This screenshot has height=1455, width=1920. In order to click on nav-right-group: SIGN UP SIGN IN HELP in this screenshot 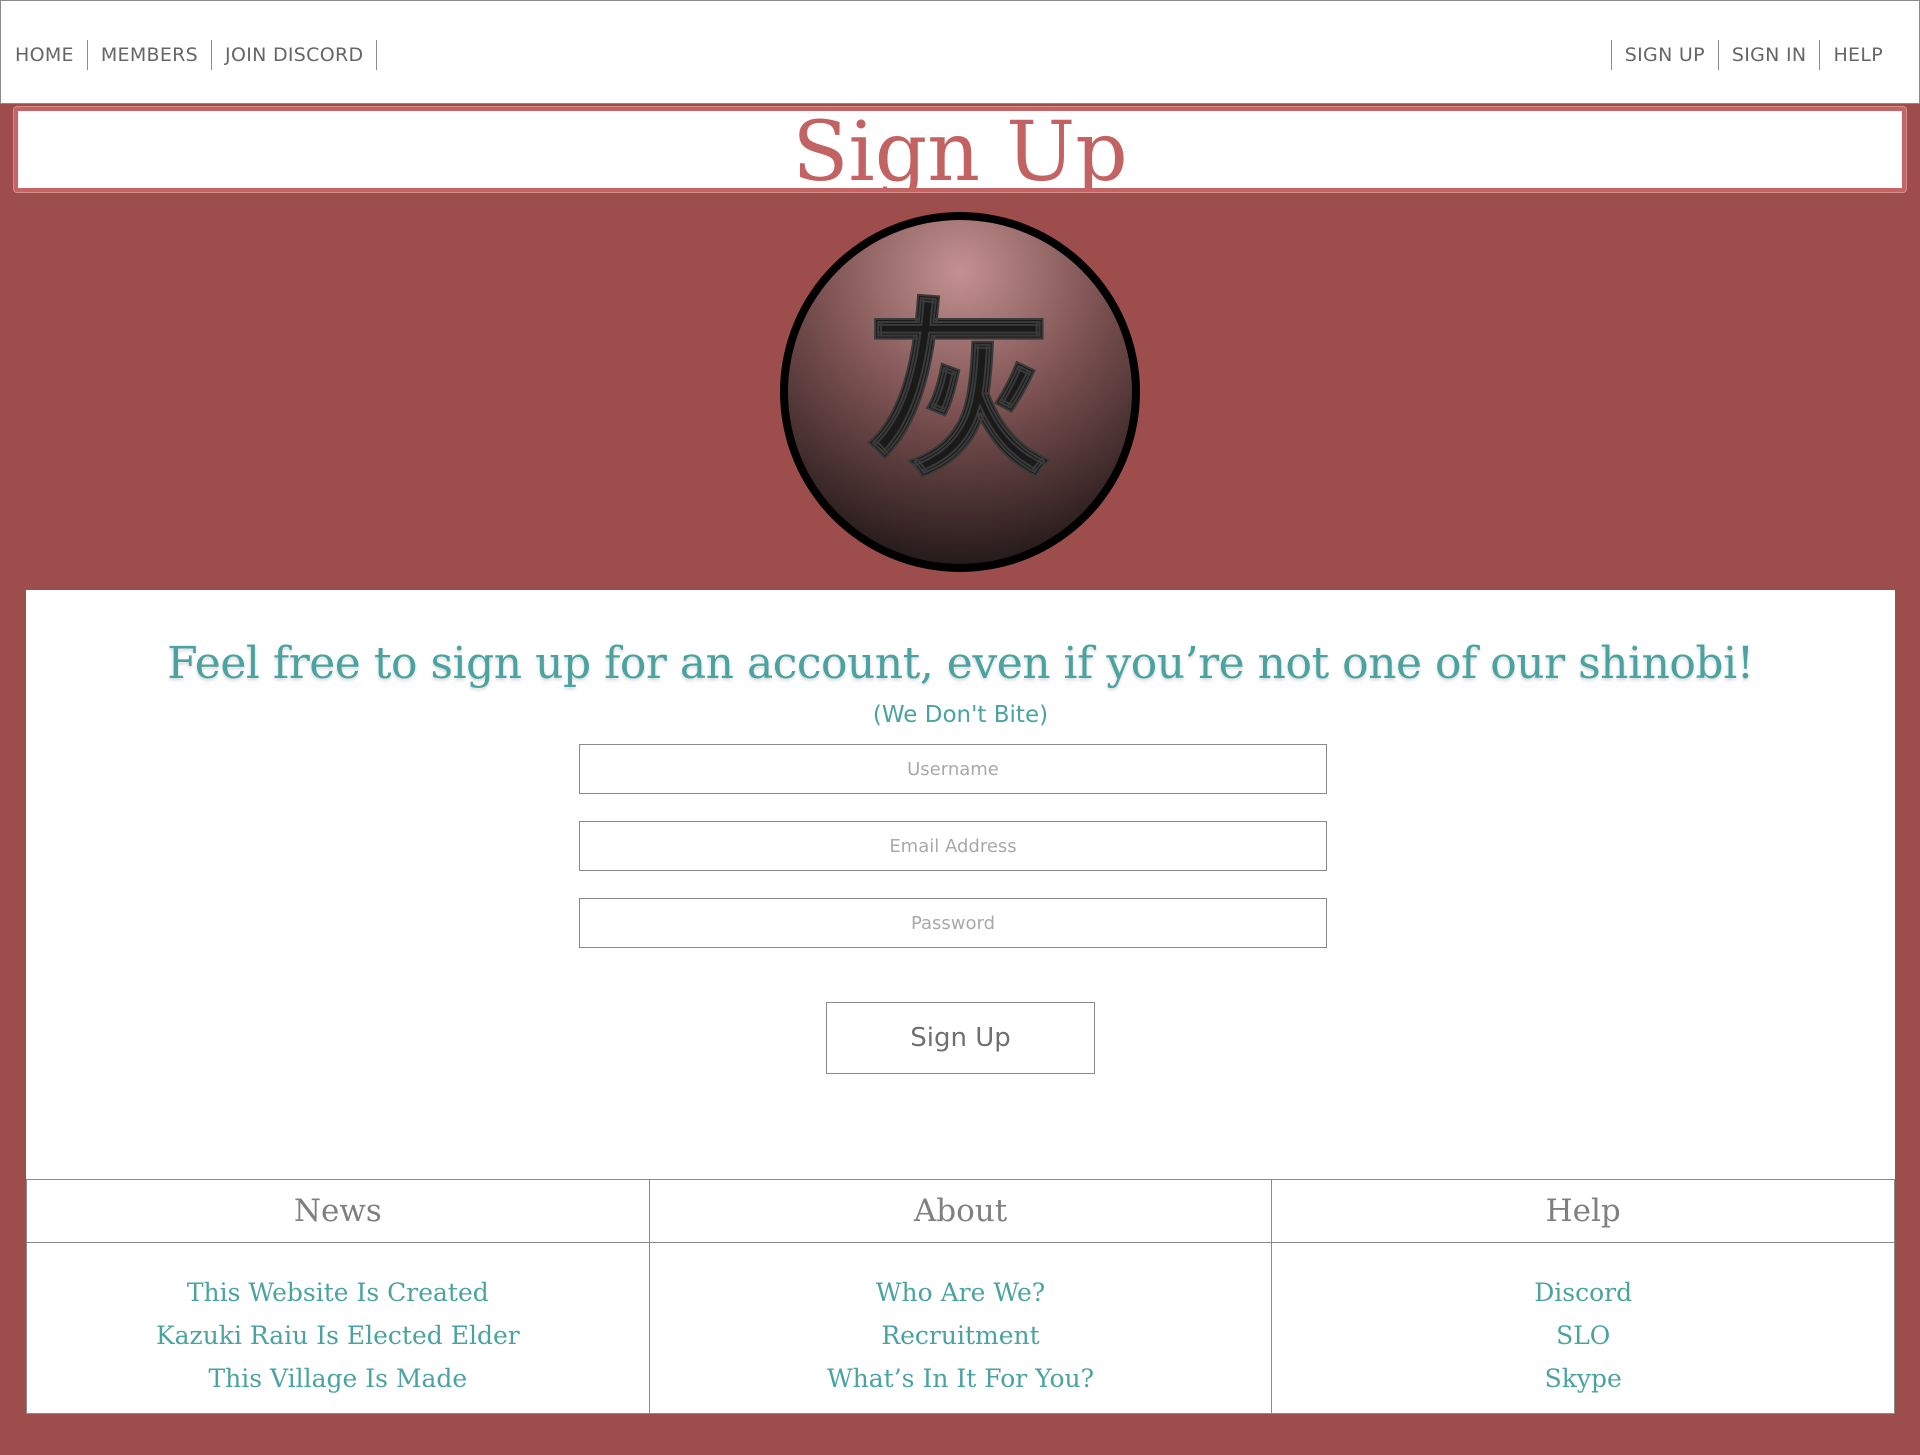, I will do `click(1740, 55)`.